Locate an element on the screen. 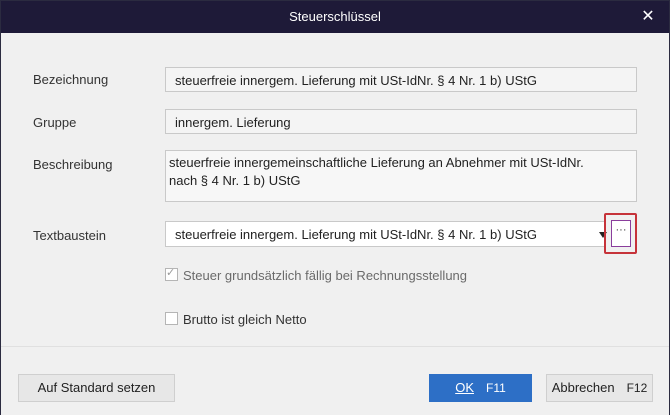 The width and height of the screenshot is (670, 415). textbaustein-label: Textbaustein is located at coordinates (69, 235).